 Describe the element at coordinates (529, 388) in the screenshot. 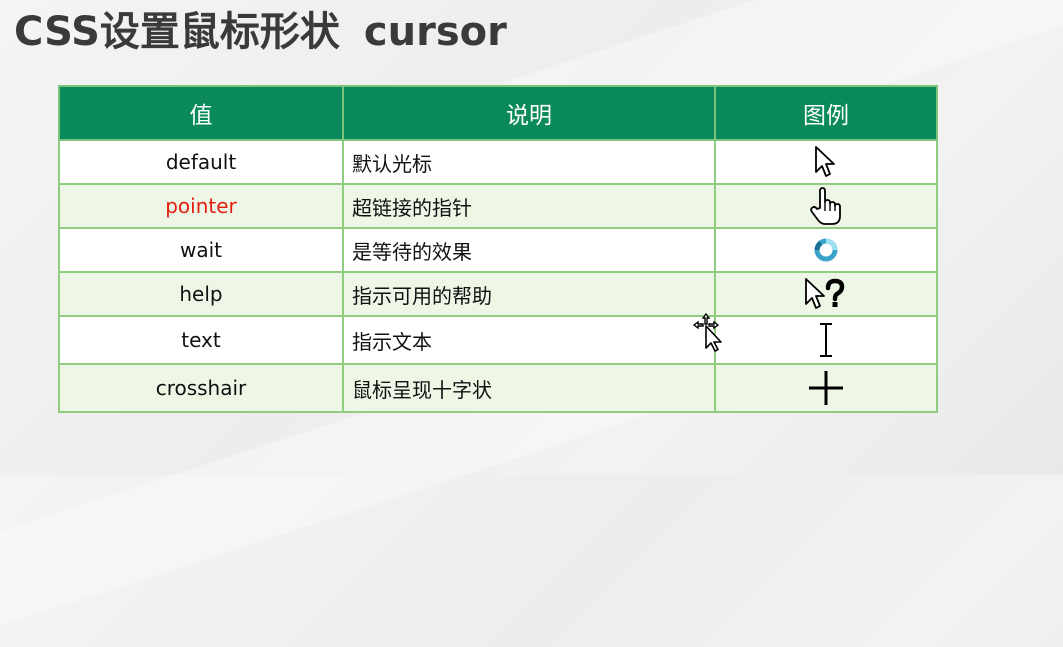

I see `description-cell: 鼠标呈现十字状` at that location.